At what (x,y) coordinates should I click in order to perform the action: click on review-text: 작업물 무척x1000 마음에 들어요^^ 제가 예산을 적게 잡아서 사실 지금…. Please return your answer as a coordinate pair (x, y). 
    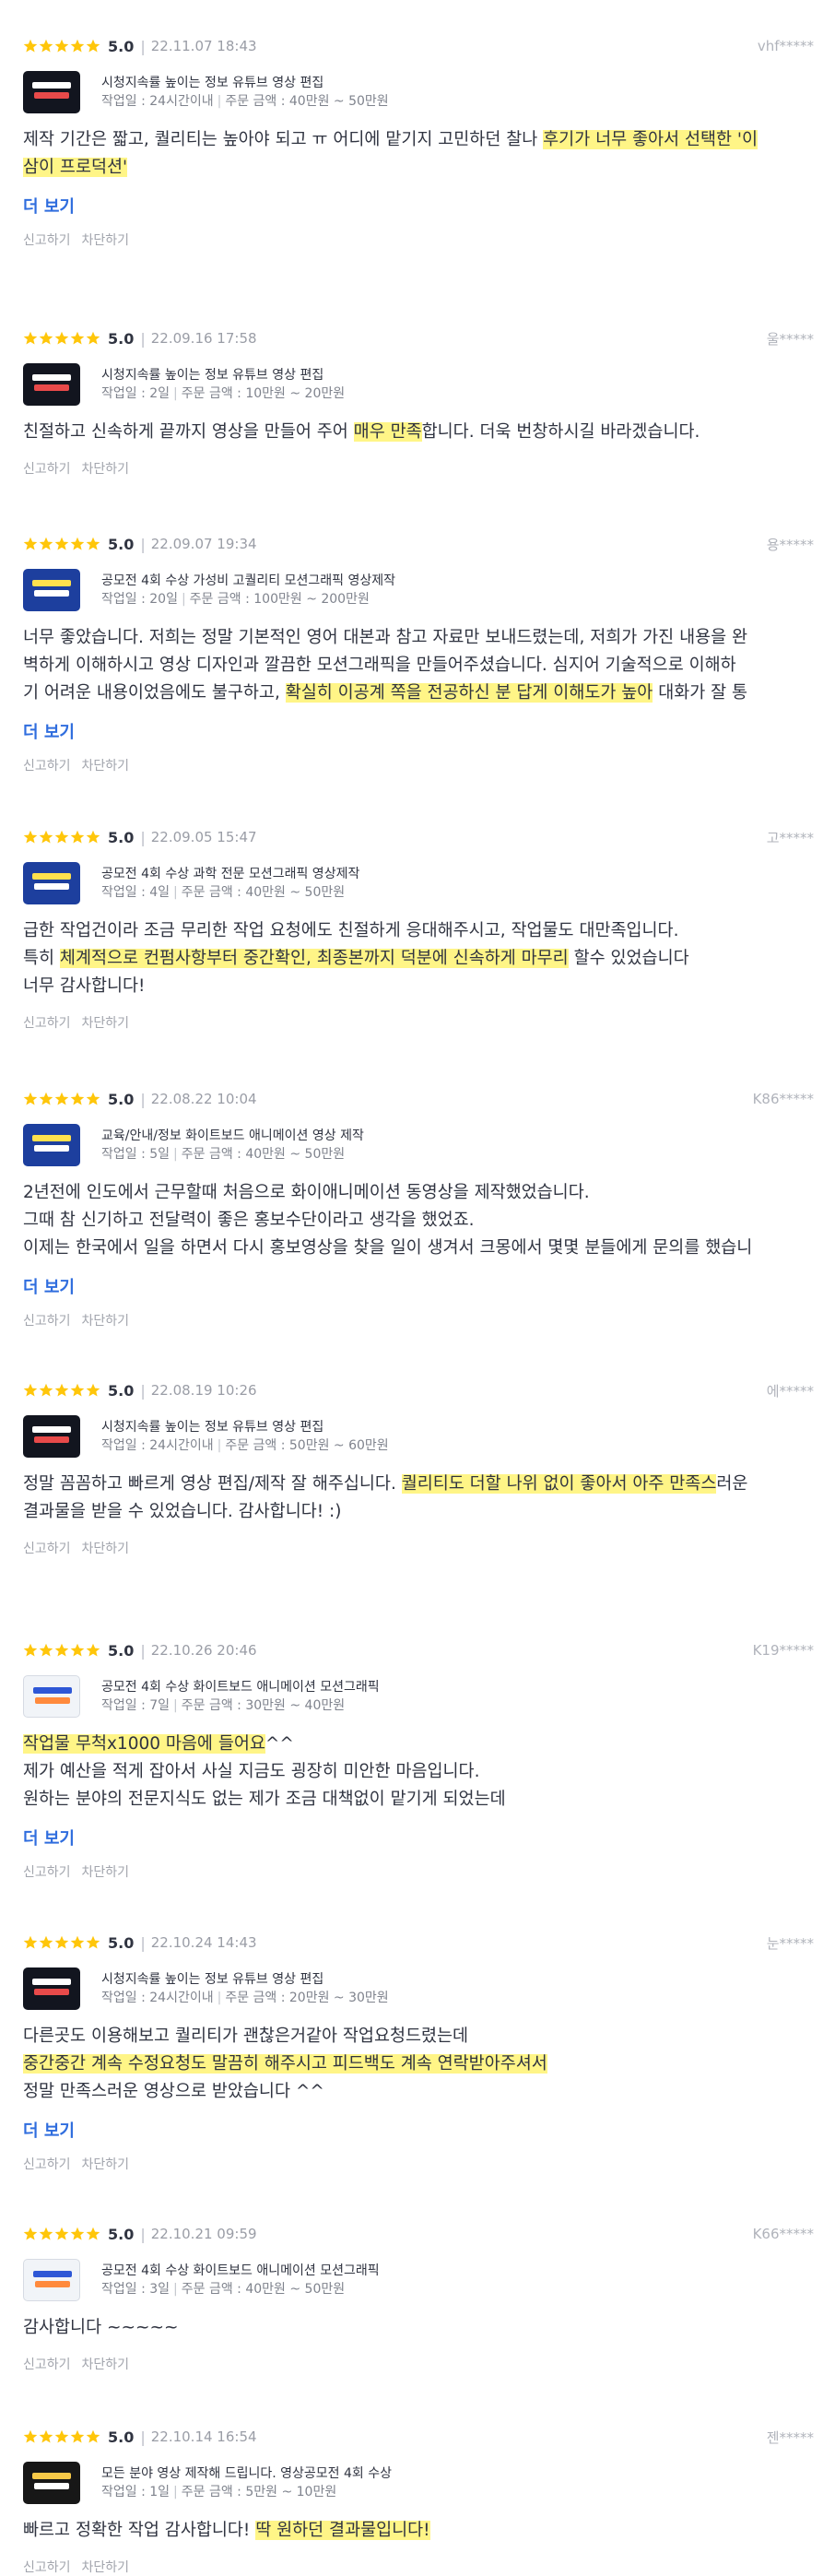
    Looking at the image, I should click on (419, 1772).